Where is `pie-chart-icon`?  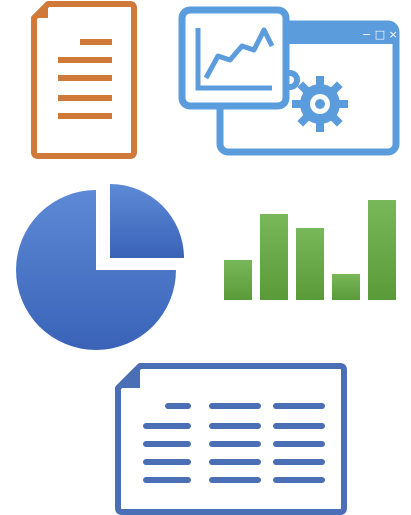 pie-chart-icon is located at coordinates (105, 265).